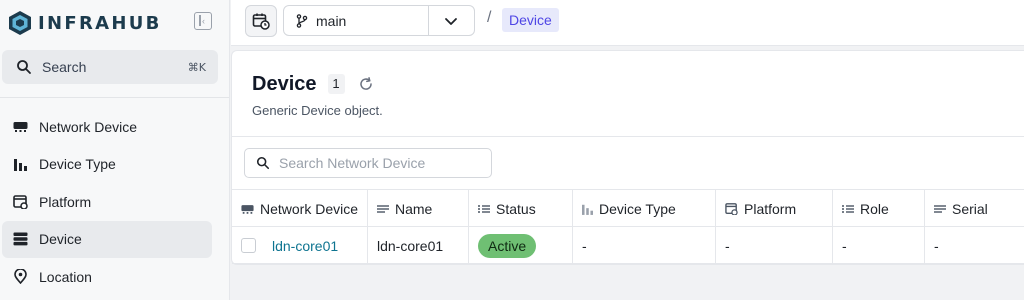  Describe the element at coordinates (970, 208) in the screenshot. I see `column-header-label: Serial` at that location.